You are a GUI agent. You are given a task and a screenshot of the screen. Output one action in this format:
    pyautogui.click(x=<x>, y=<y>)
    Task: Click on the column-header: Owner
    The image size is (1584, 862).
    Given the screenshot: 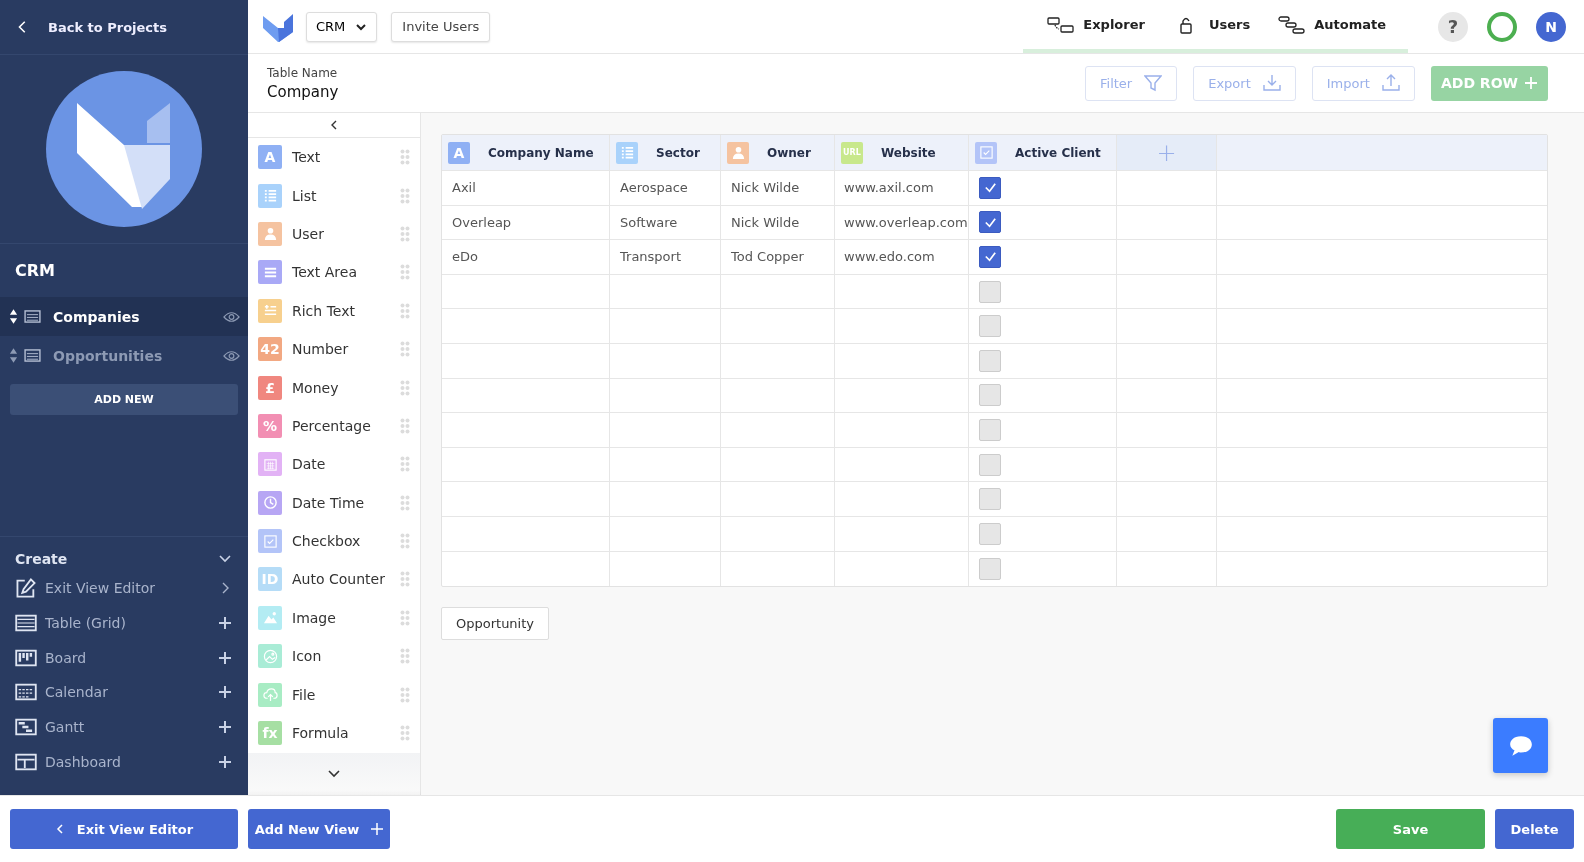 What is the action you would take?
    pyautogui.click(x=778, y=152)
    